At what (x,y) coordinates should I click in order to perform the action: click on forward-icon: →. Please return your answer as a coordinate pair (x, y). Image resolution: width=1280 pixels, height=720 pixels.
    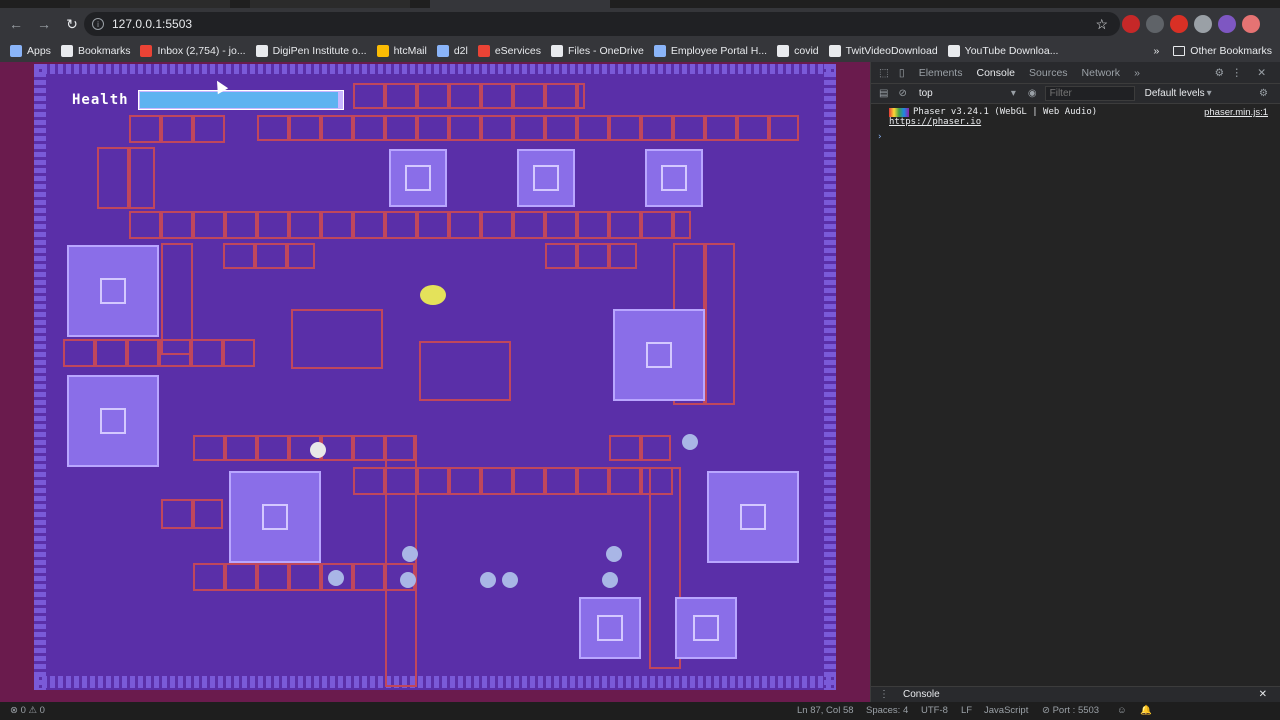
    Looking at the image, I should click on (44, 24).